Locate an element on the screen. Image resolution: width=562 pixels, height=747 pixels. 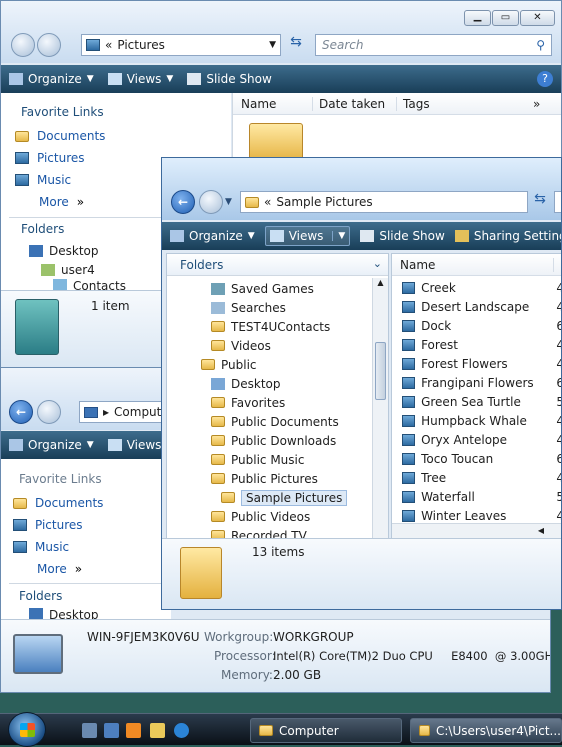
views-button: Views is located at coordinates (134, 445).